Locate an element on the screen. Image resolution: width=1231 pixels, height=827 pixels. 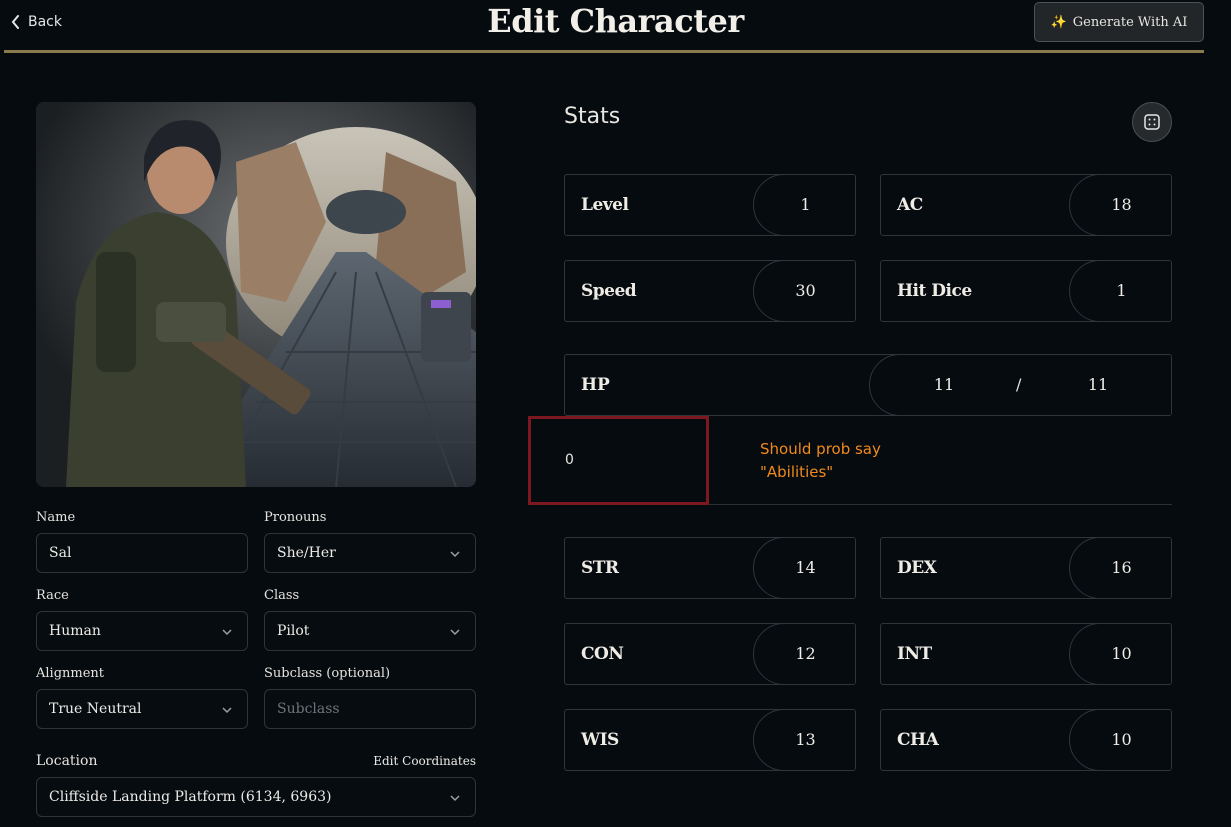
hp-current-input: 11 is located at coordinates (944, 384).